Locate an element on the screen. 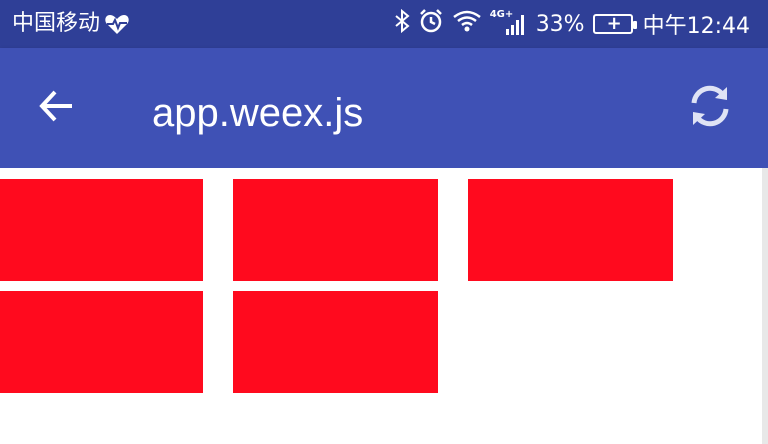 This screenshot has height=444, width=768. refresh-button is located at coordinates (710, 108).